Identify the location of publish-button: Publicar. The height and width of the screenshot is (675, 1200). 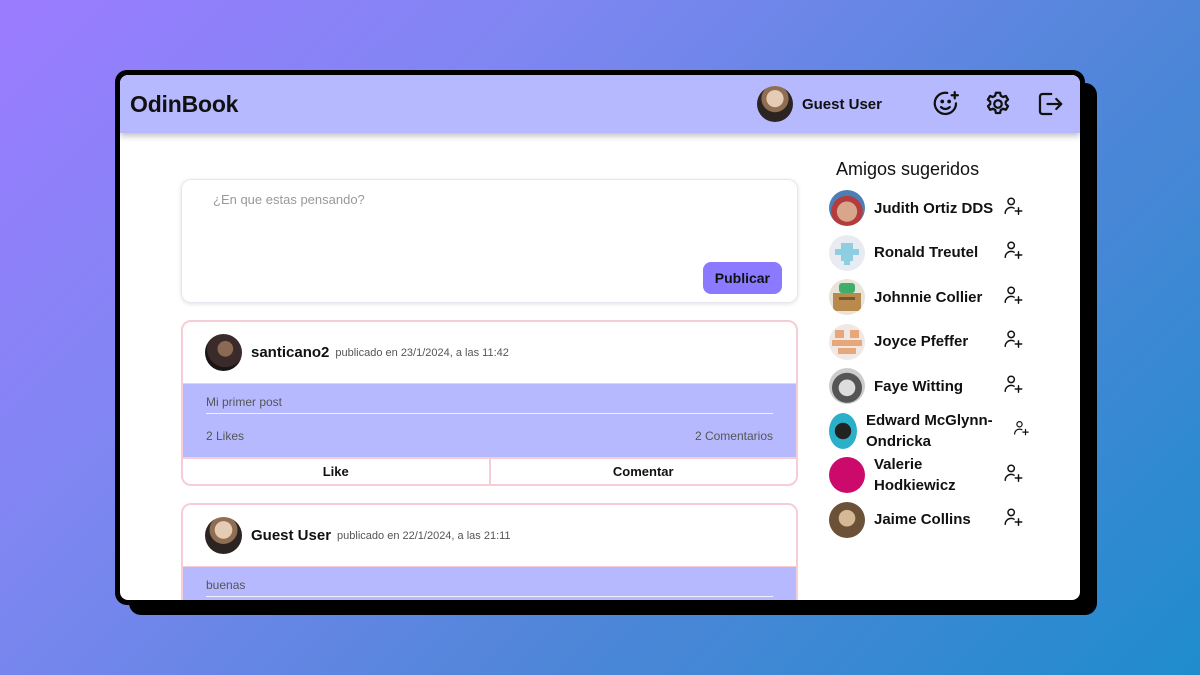
(742, 278).